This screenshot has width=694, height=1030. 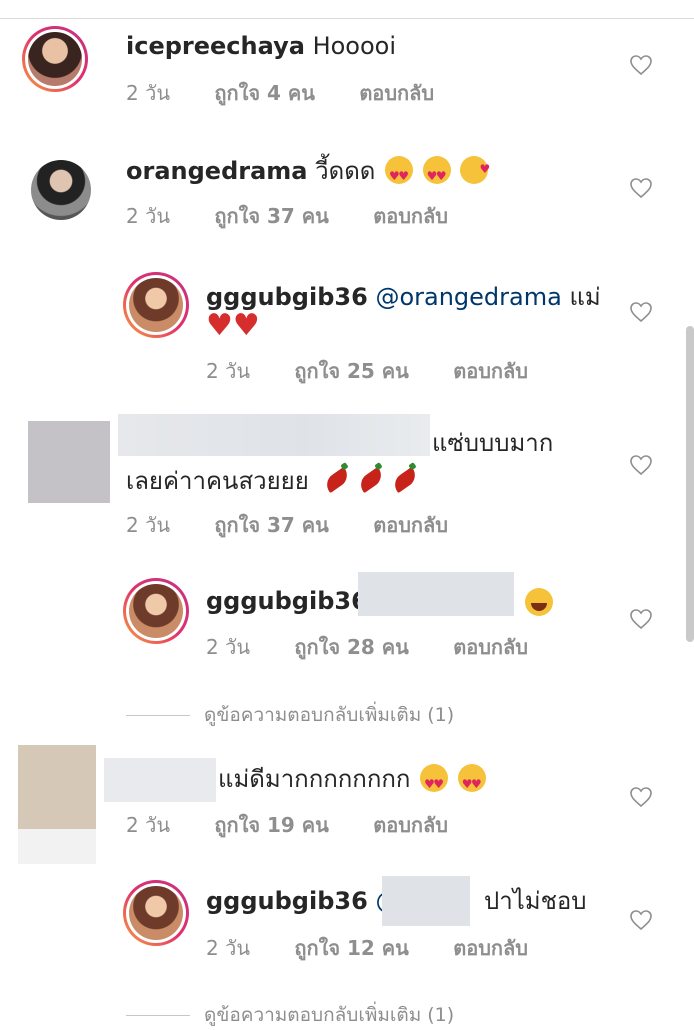 What do you see at coordinates (468, 297) in the screenshot?
I see `mention-link: @orangedrama` at bounding box center [468, 297].